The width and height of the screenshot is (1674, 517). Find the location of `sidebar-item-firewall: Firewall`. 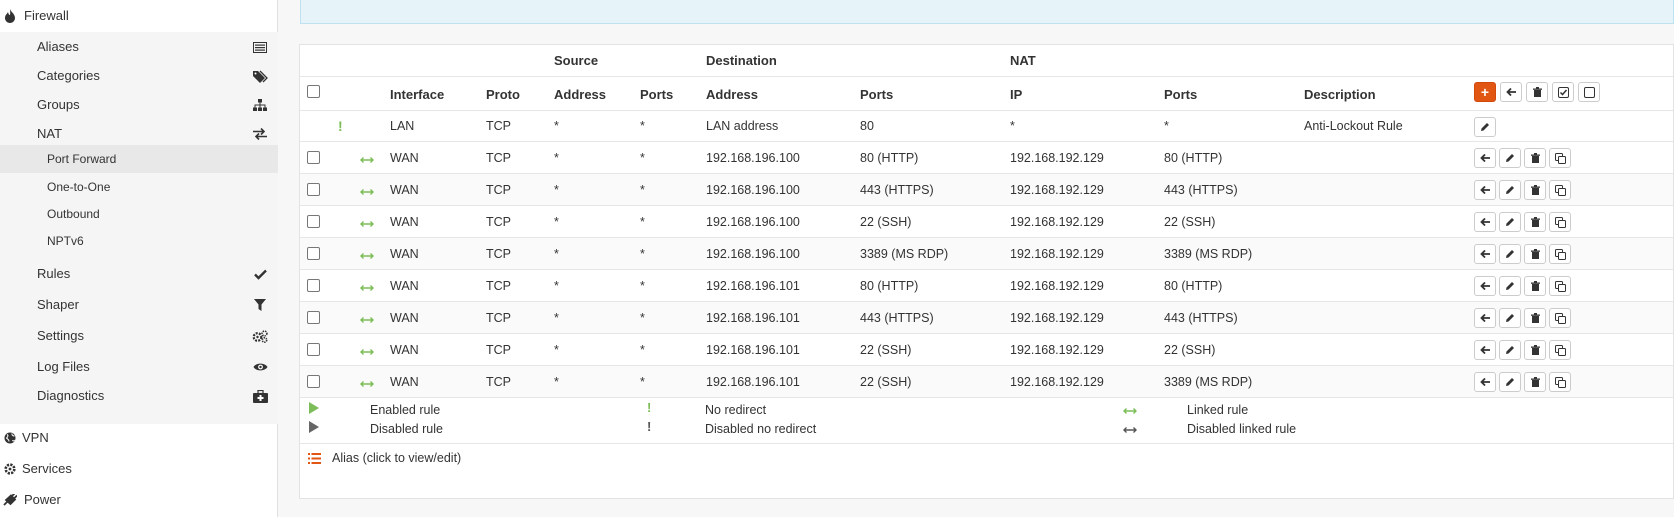

sidebar-item-firewall: Firewall is located at coordinates (139, 15).